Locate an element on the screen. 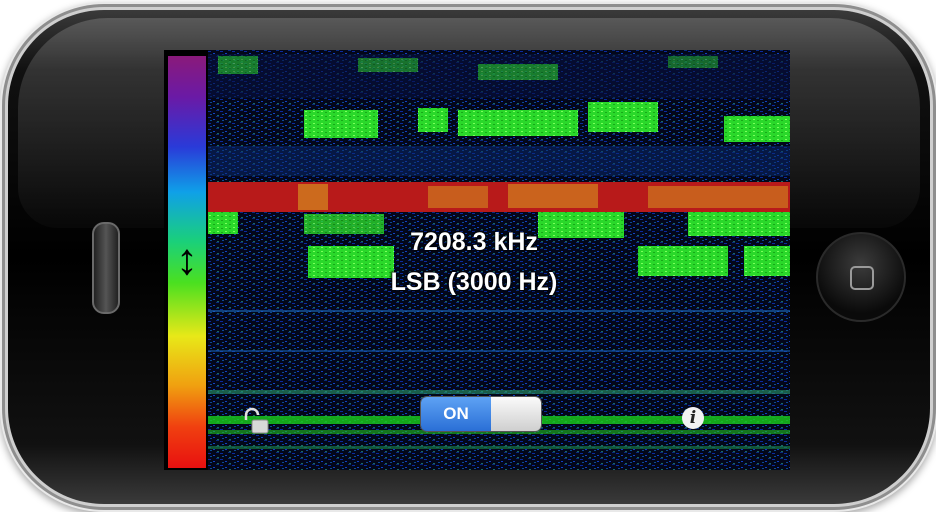 The height and width of the screenshot is (512, 936). toggle-knob is located at coordinates (516, 414).